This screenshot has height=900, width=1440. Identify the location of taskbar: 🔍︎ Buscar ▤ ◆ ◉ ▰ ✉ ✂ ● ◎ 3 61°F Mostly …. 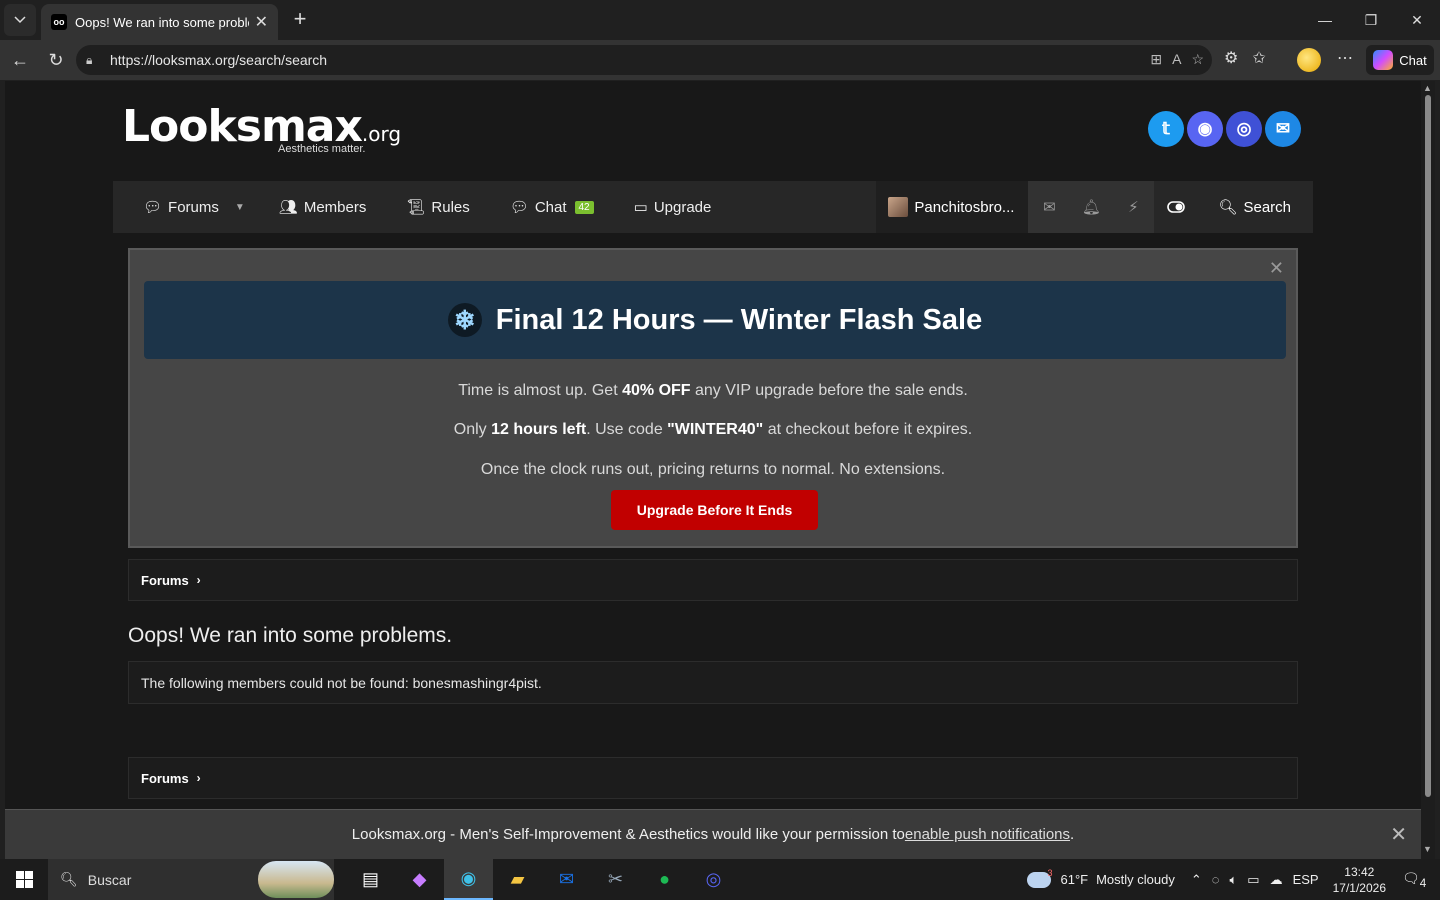
(720, 879).